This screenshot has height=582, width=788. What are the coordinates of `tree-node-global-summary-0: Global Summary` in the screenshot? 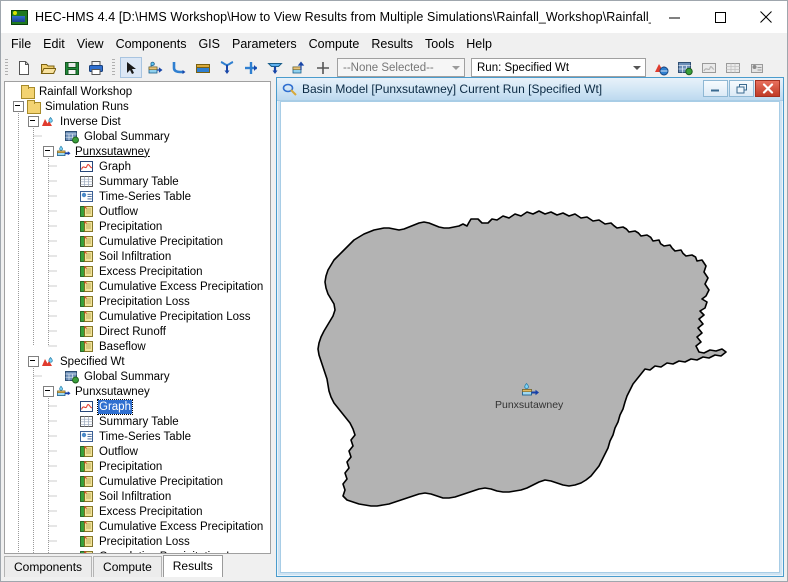 It's located at (137, 136).